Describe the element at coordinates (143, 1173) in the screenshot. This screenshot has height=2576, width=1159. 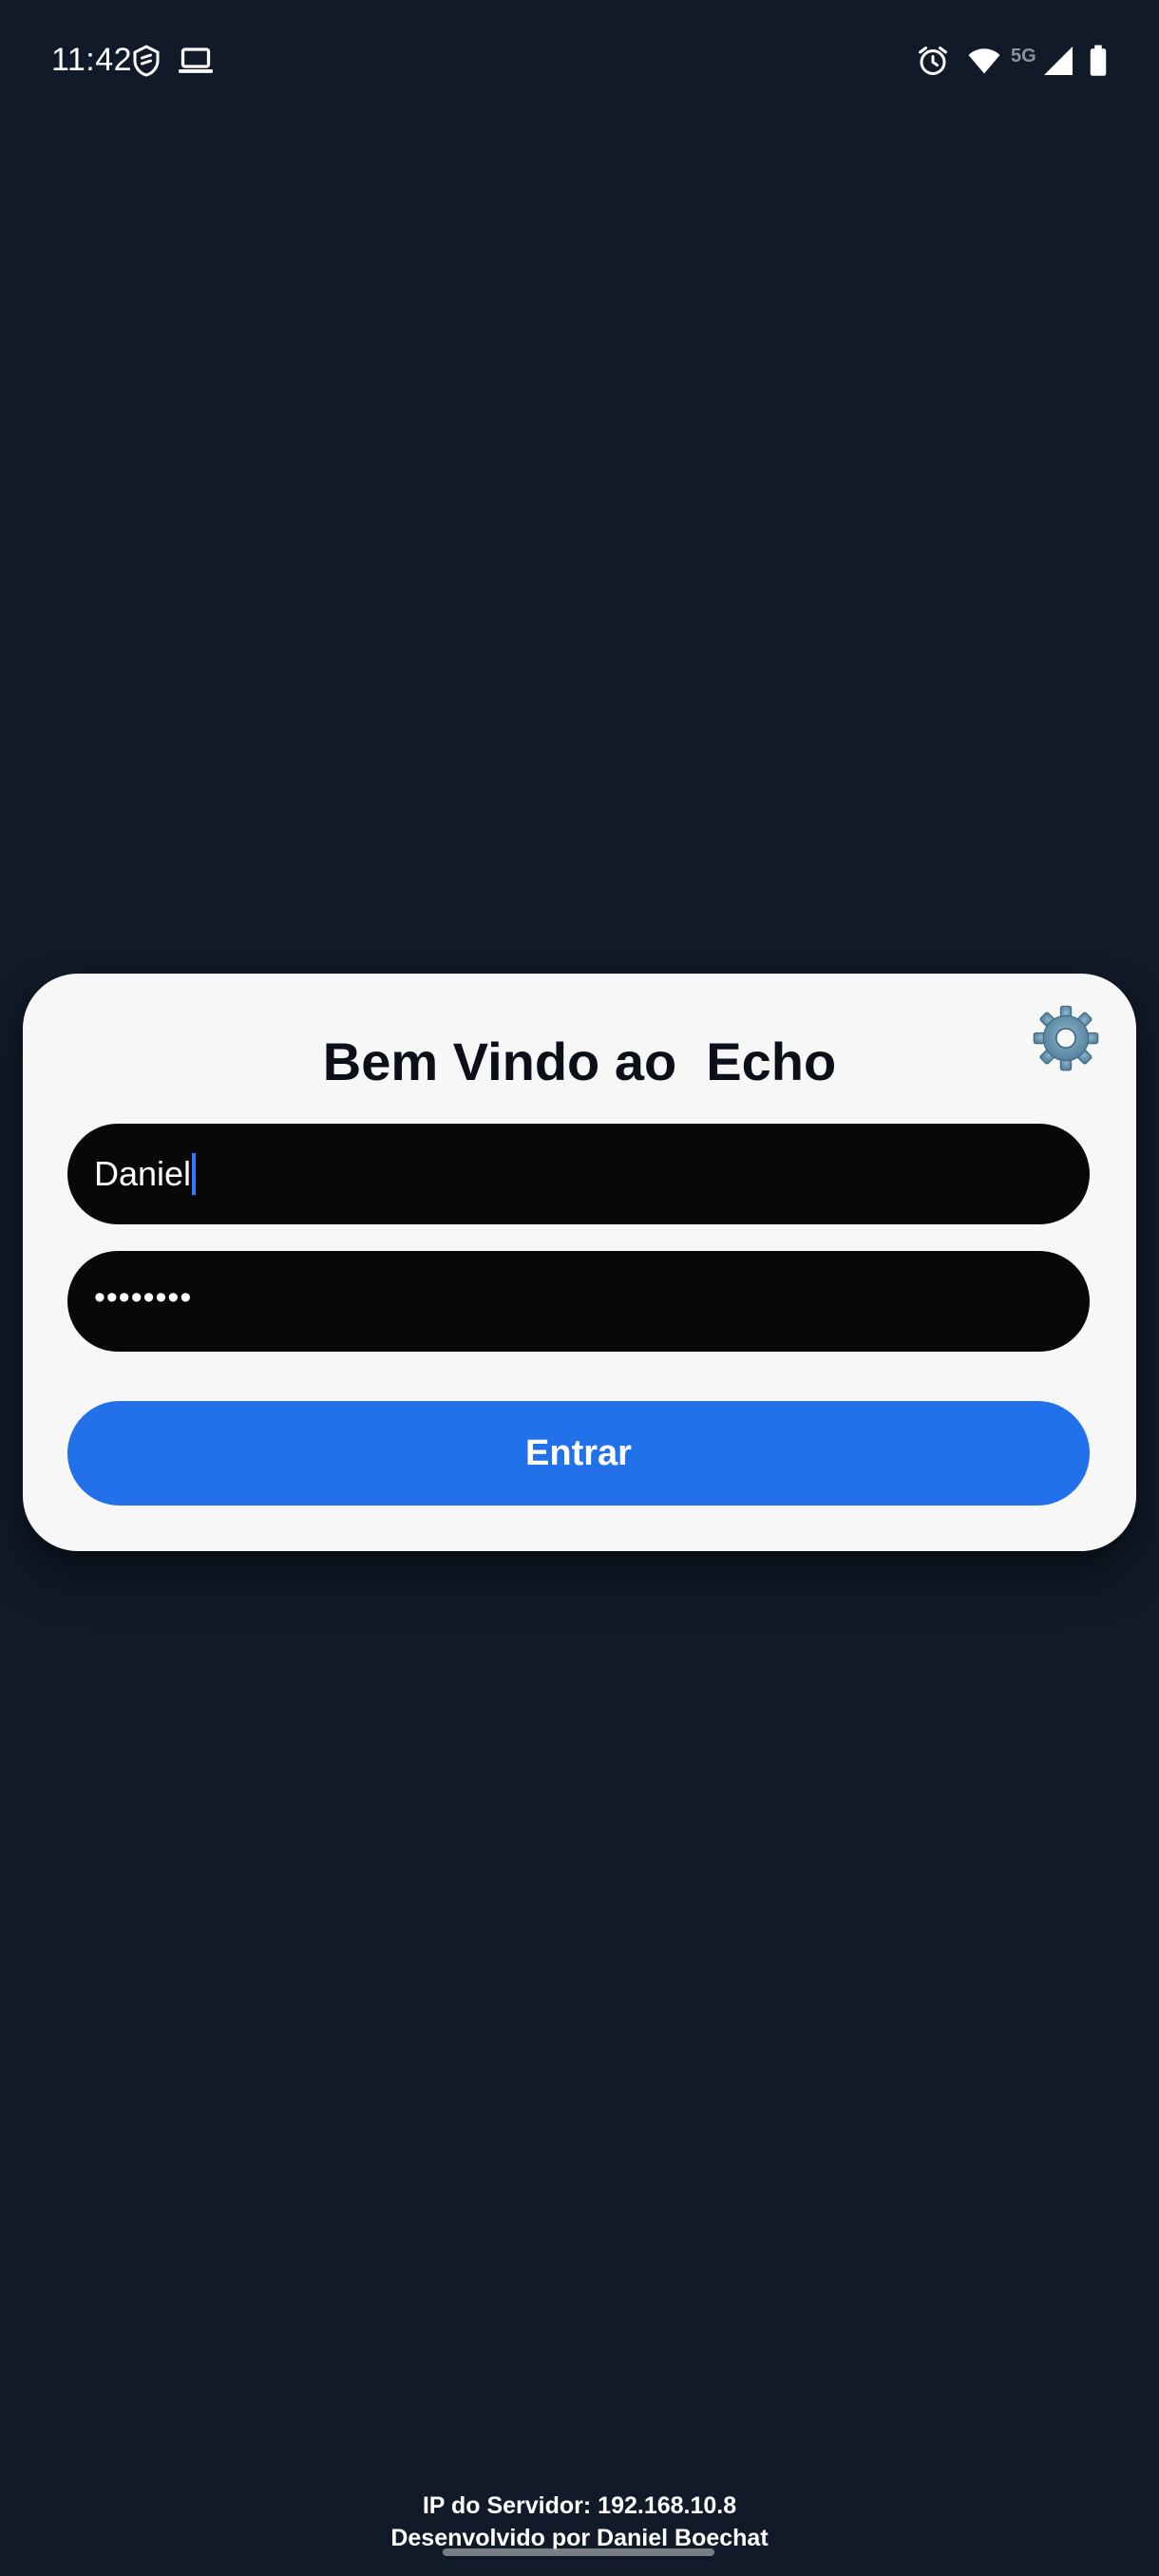
I see `username-value: Daniel` at that location.